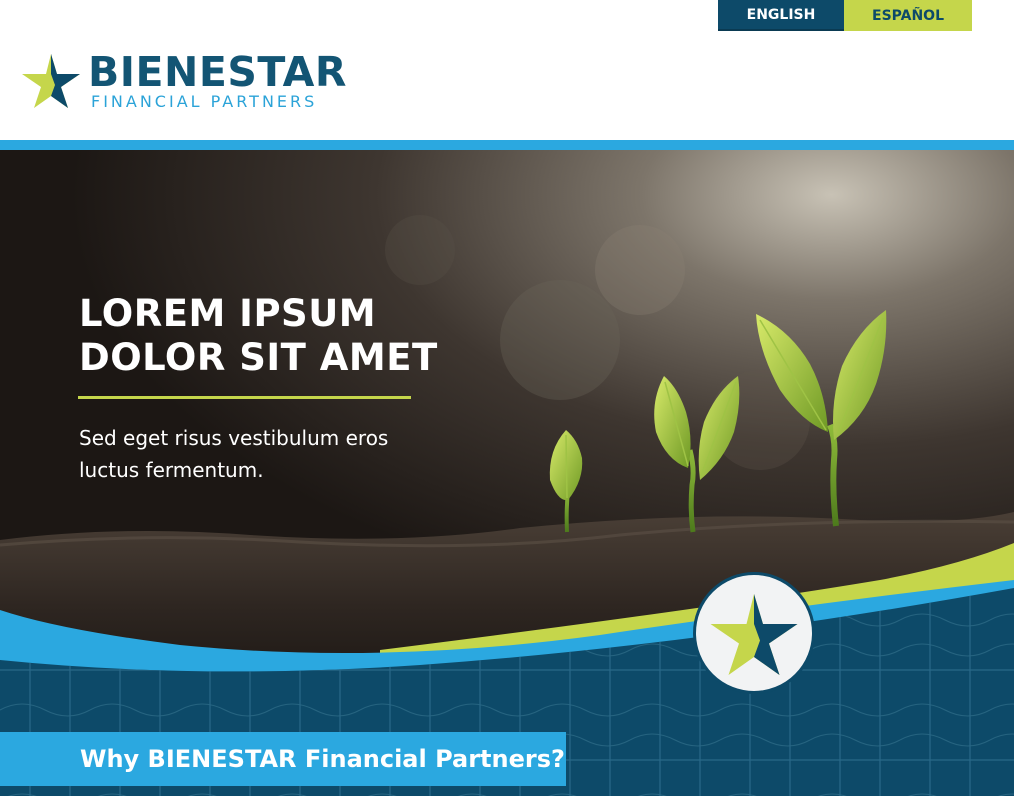 The image size is (1014, 796). I want to click on language-switcher: ENGLISH ESPAÑOL, so click(845, 16).